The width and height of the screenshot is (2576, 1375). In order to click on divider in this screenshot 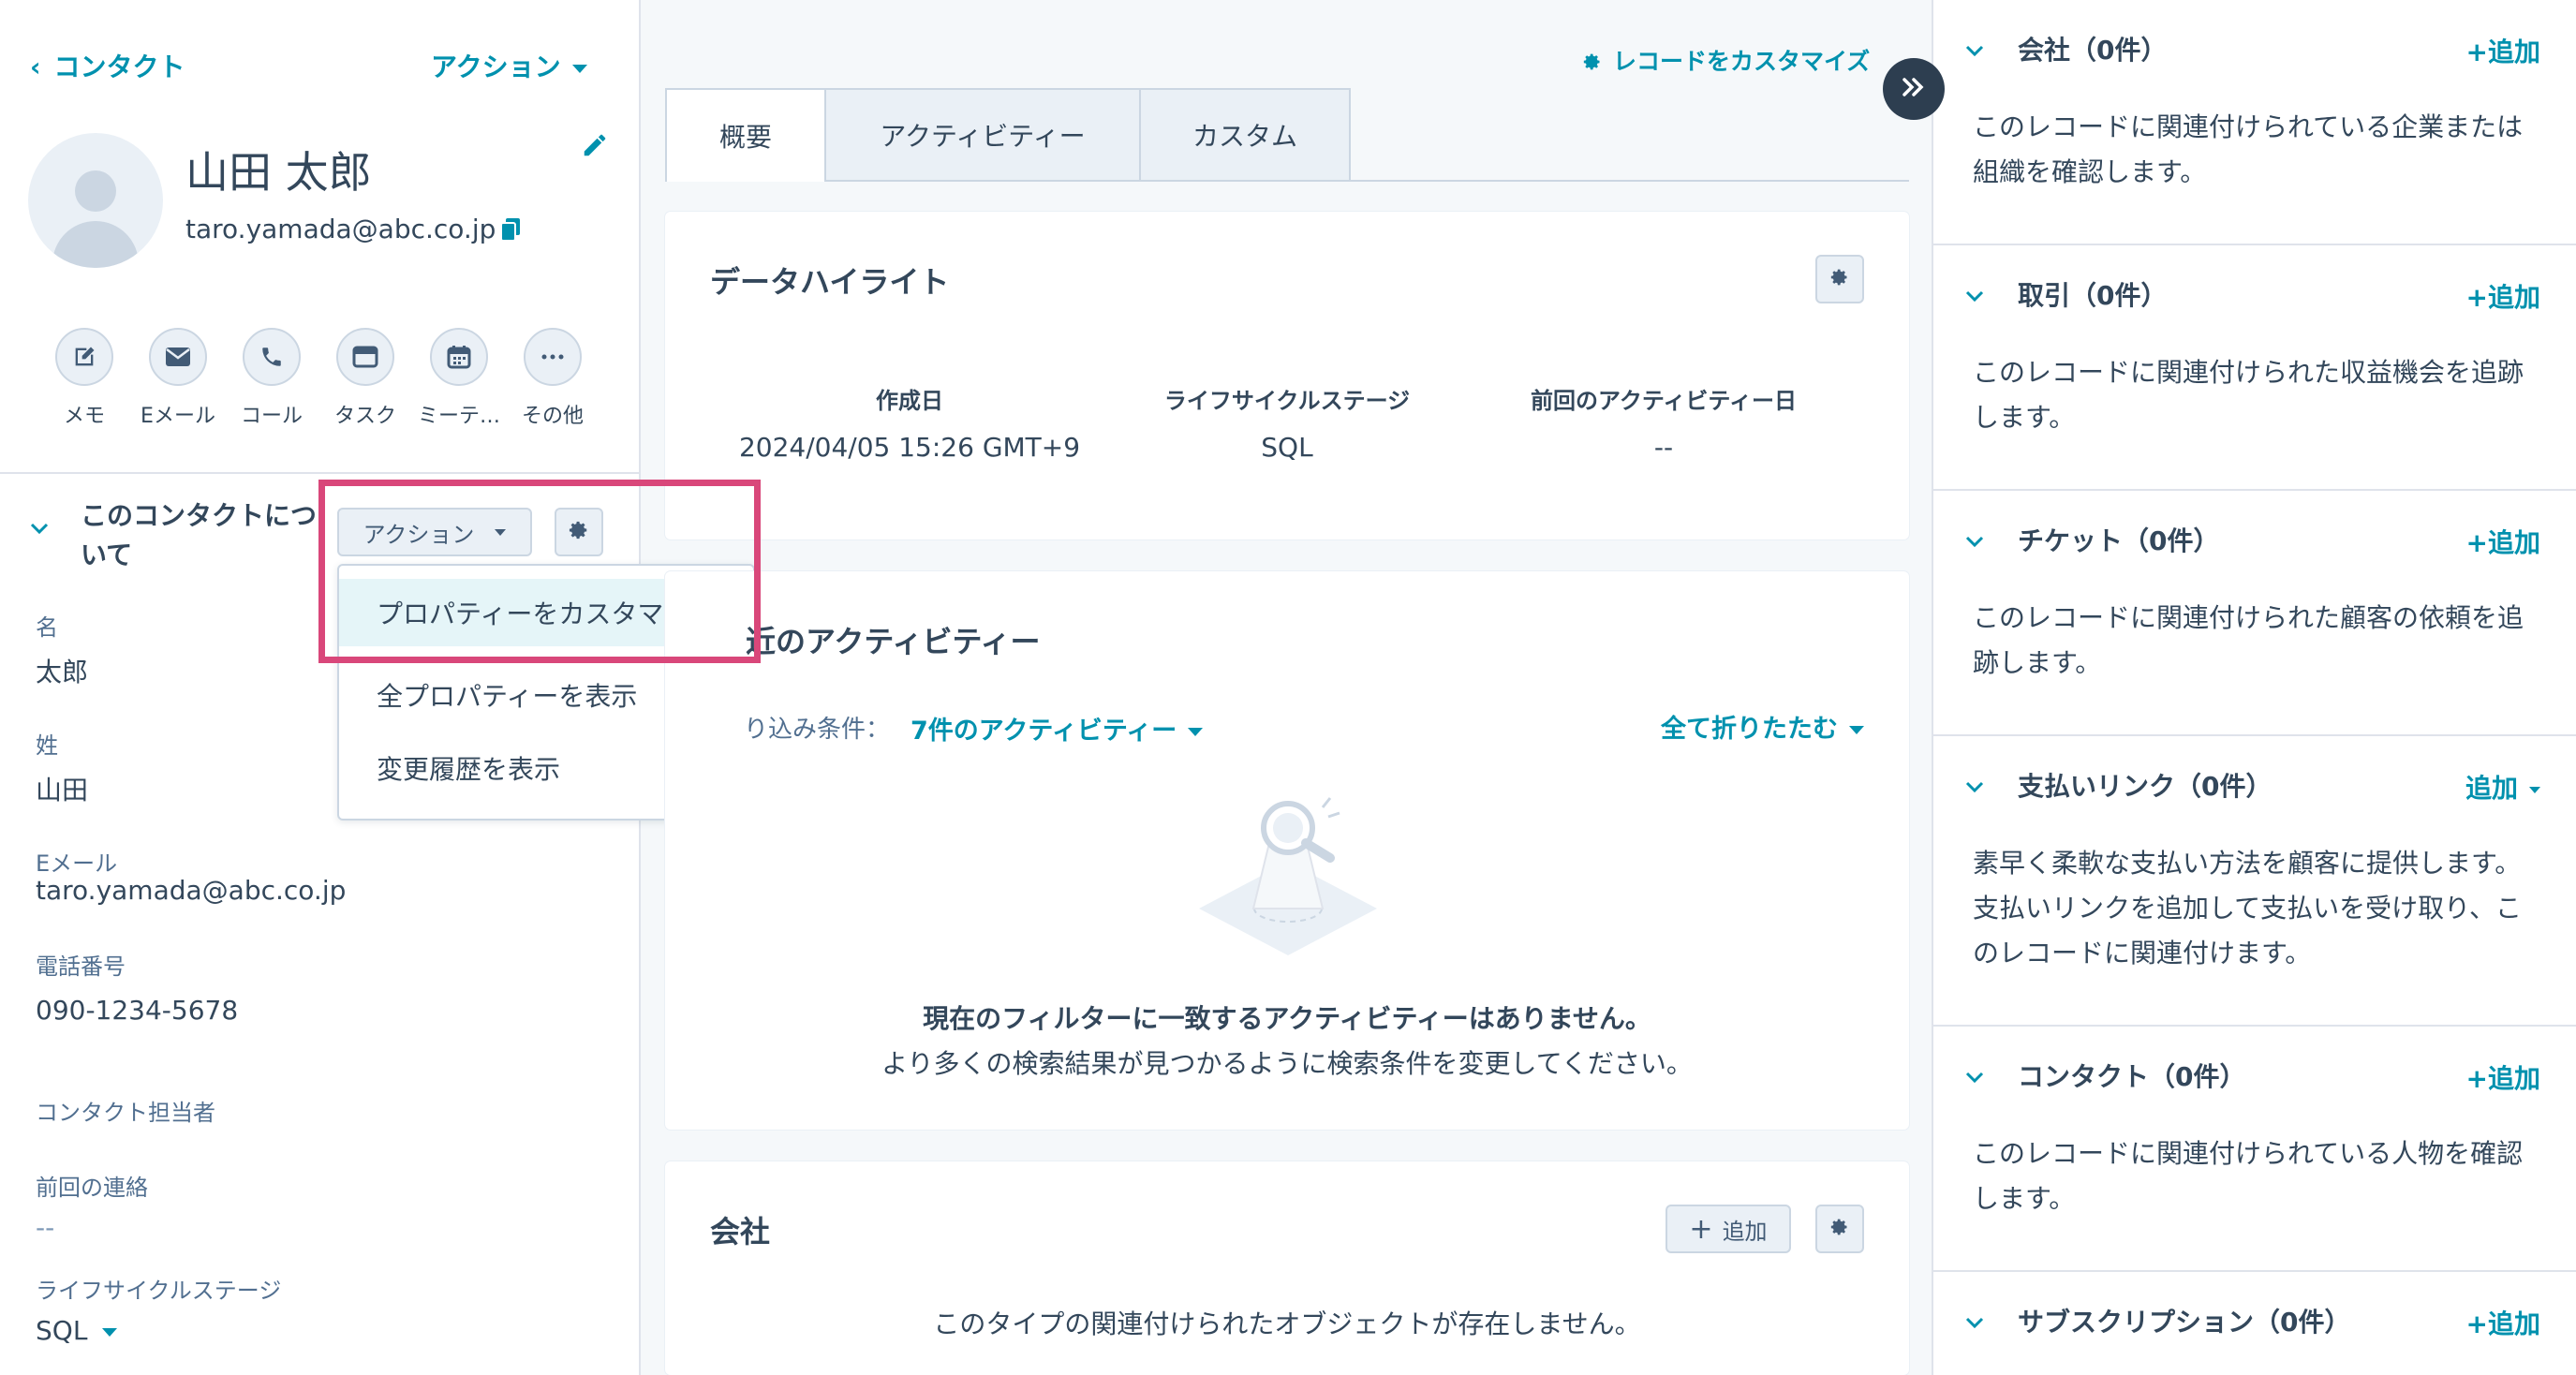, I will do `click(321, 473)`.